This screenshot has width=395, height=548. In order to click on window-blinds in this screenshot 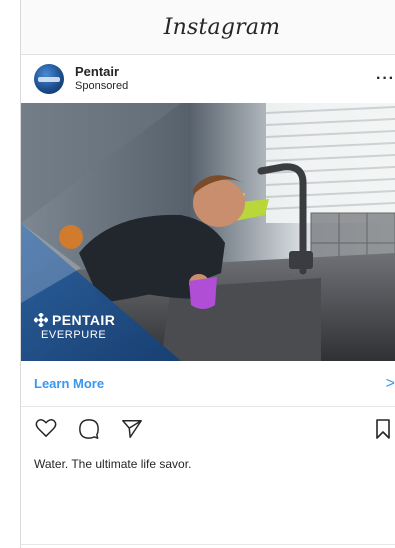, I will do `click(330, 163)`.